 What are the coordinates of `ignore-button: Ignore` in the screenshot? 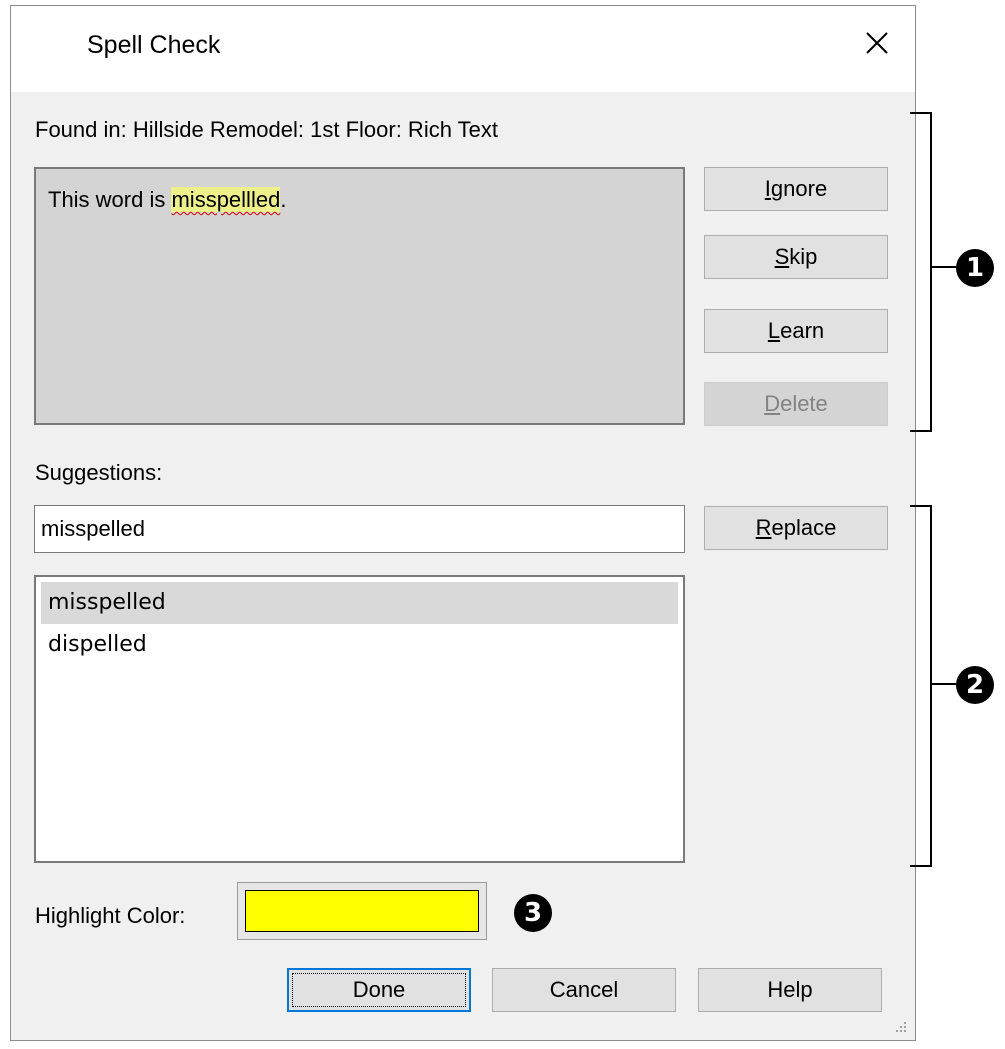 It's located at (796, 189).